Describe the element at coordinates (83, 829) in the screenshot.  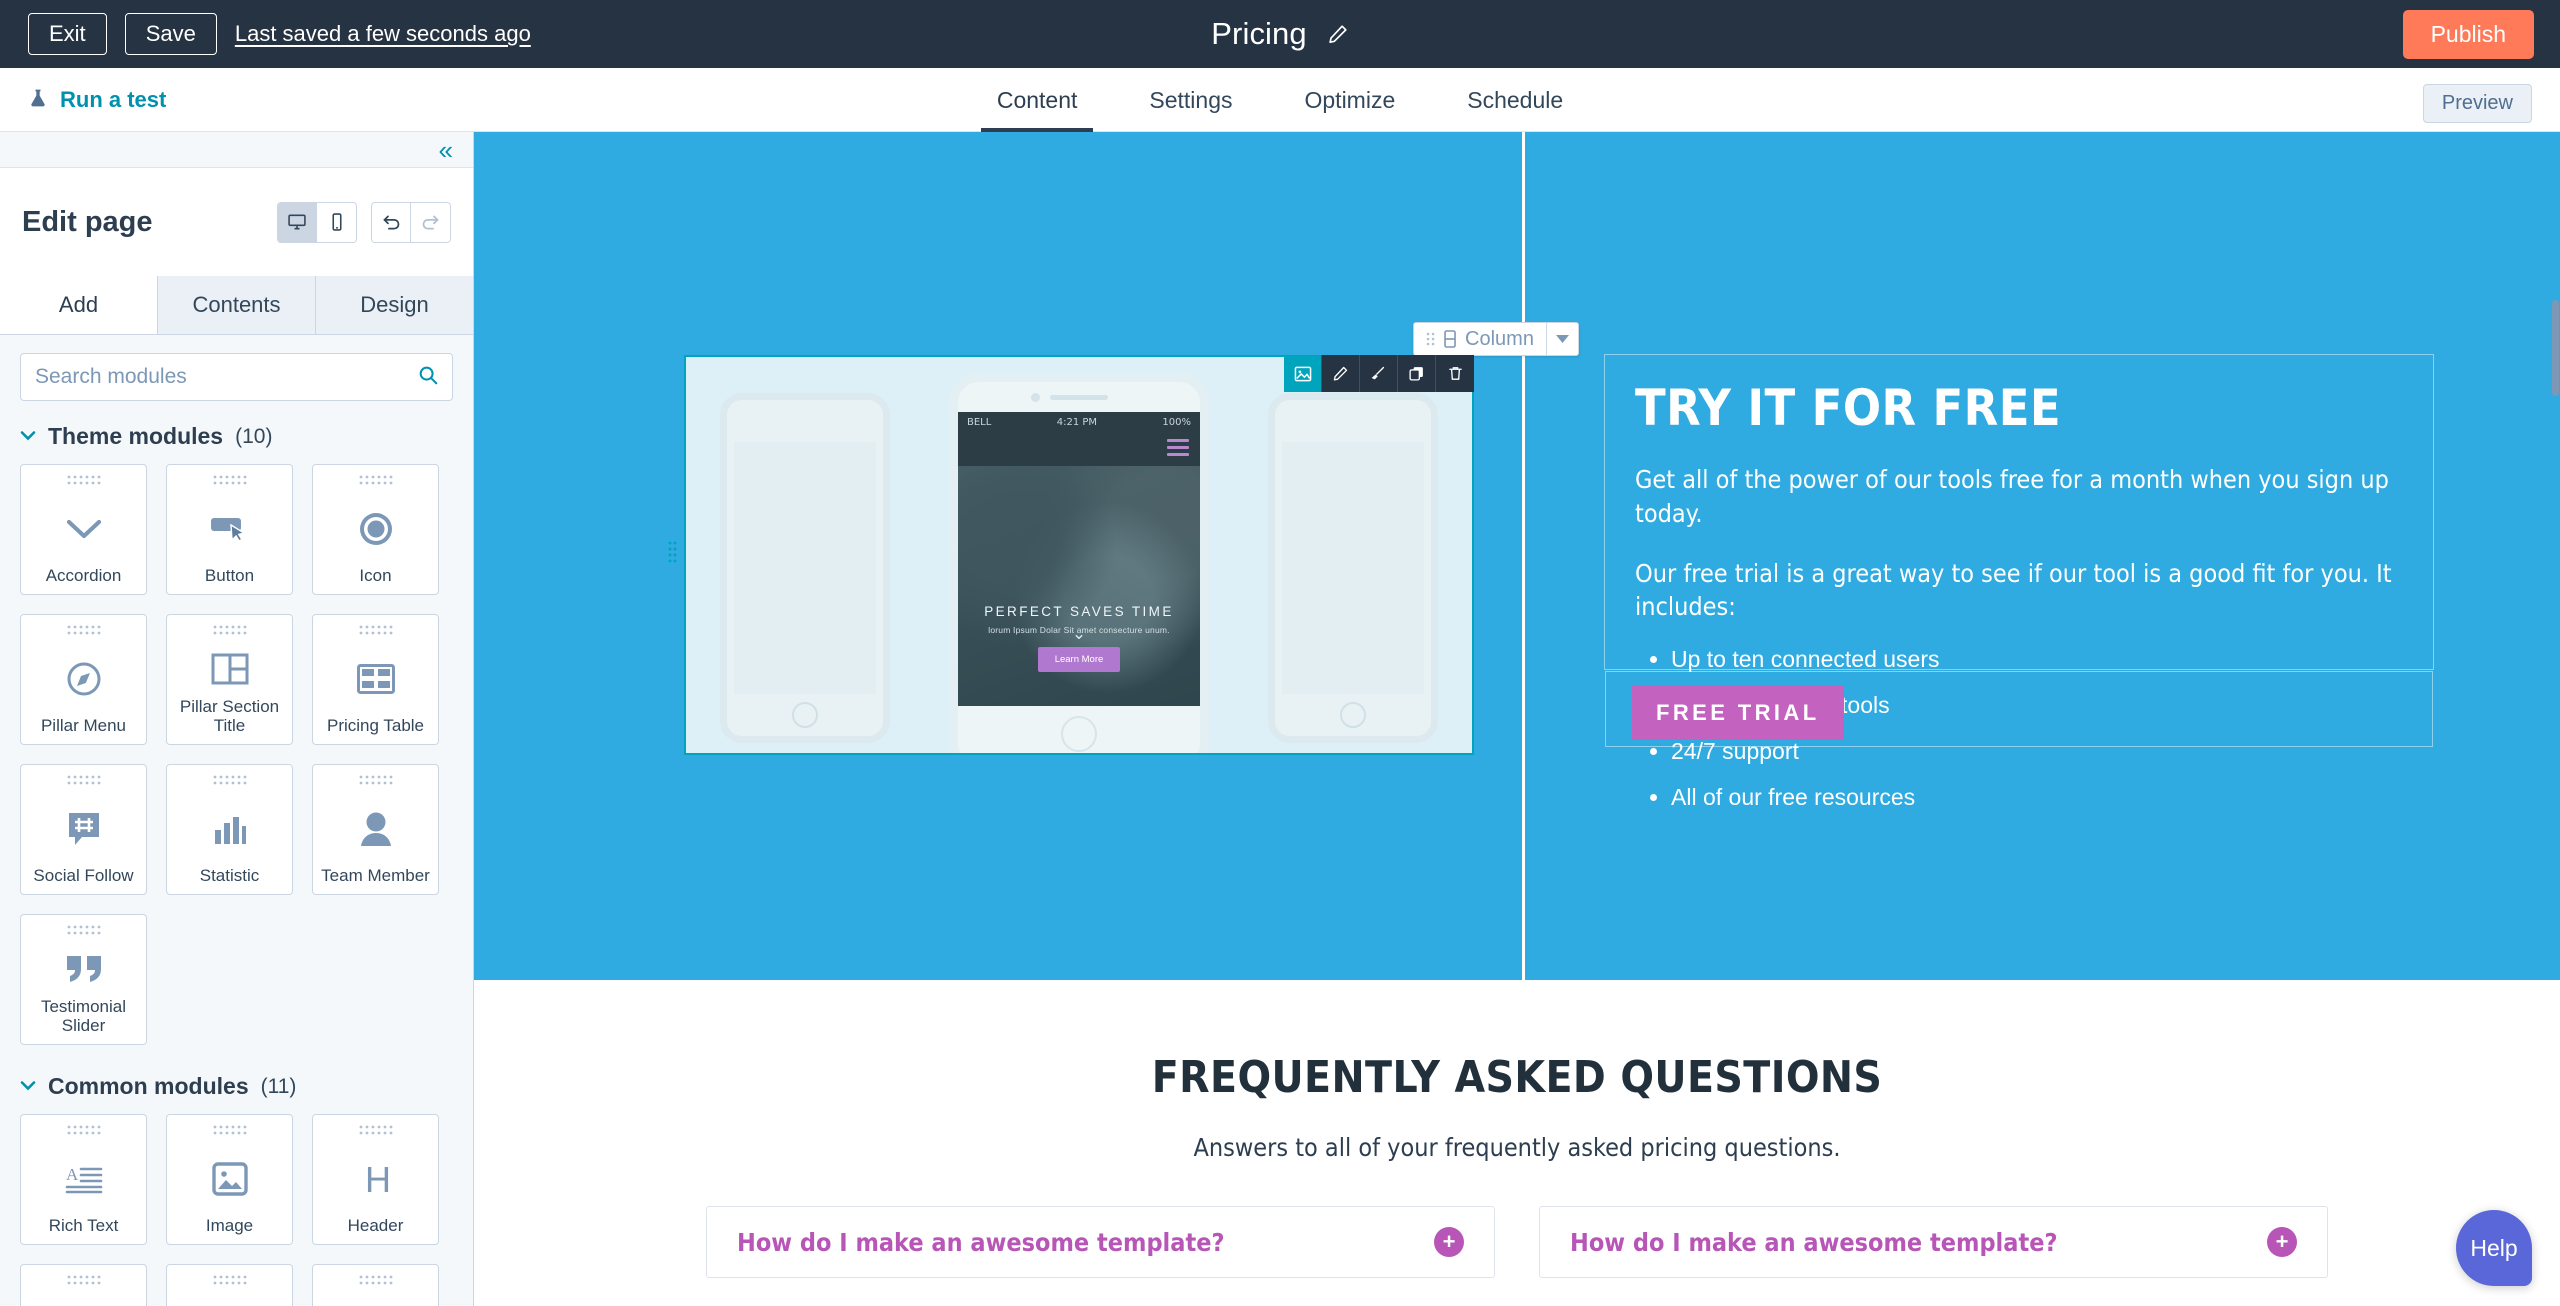
I see `module-tile-social-follow: Social Follow` at that location.